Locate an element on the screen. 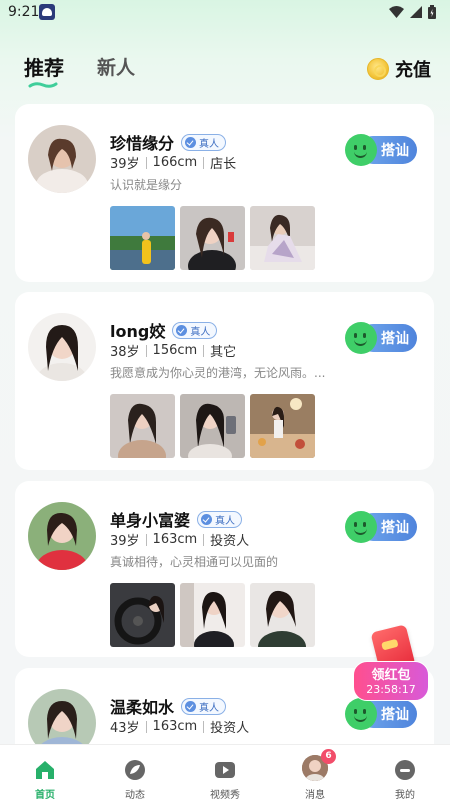 The width and height of the screenshot is (450, 800). nav-label: 消息 is located at coordinates (315, 795).